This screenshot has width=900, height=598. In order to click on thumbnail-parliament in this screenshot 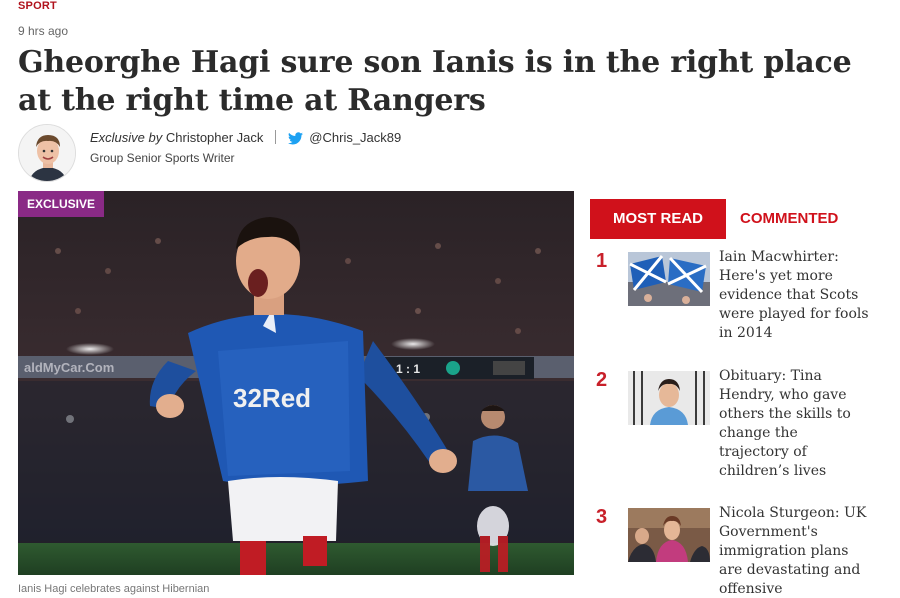, I will do `click(669, 535)`.